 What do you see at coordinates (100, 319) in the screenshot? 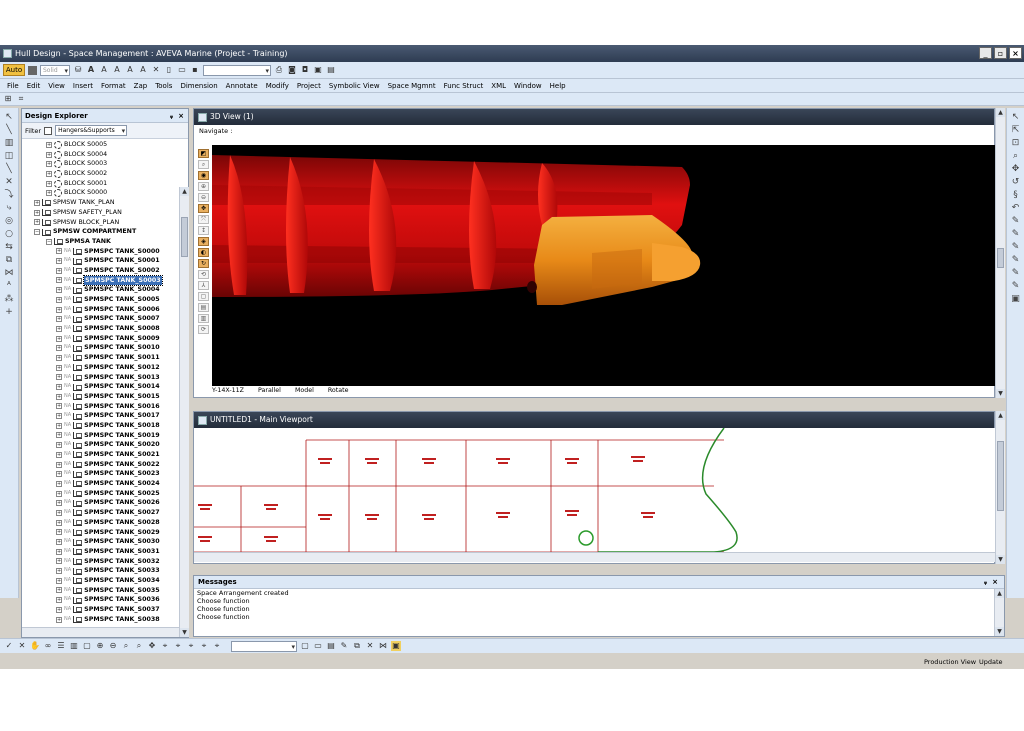
I see `tree-node-tank: + NA SPMSPC TANK_S0007` at bounding box center [100, 319].